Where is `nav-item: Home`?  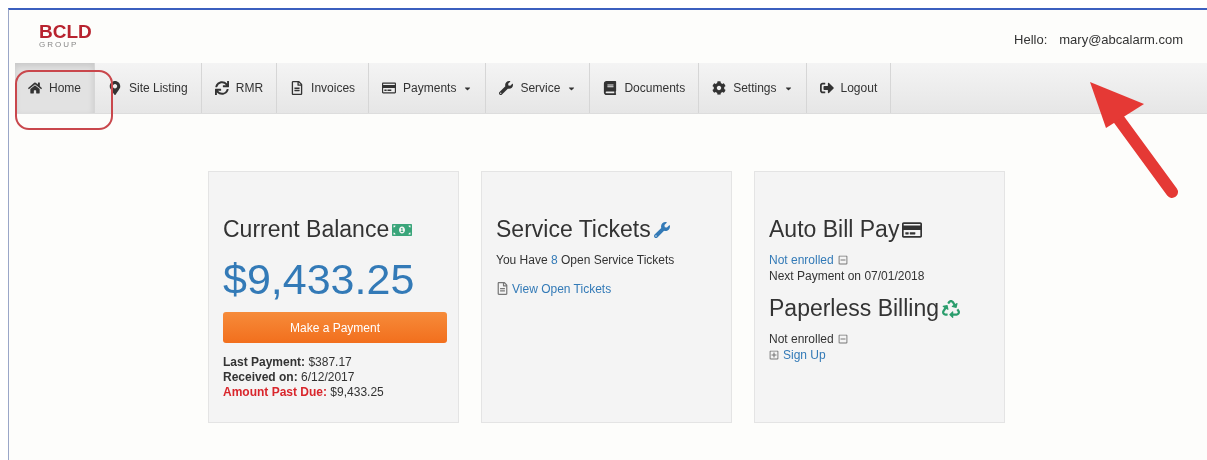 nav-item: Home is located at coordinates (55, 88).